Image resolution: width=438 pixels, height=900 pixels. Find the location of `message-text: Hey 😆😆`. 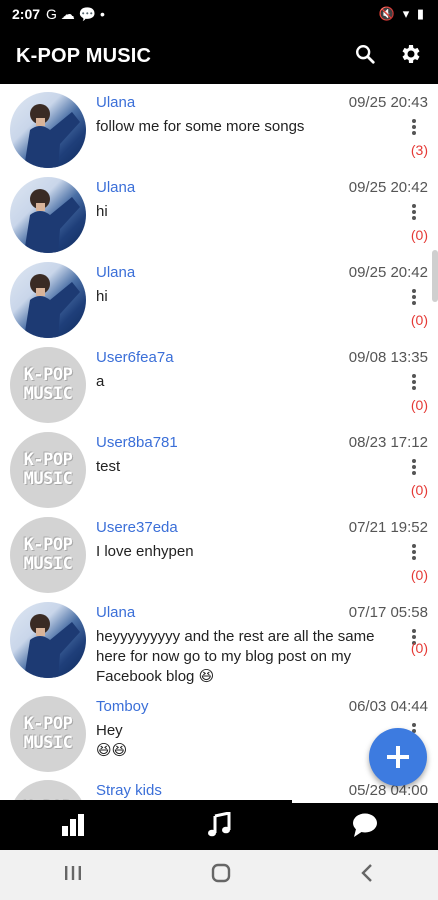

message-text: Hey 😆😆 is located at coordinates (112, 740).